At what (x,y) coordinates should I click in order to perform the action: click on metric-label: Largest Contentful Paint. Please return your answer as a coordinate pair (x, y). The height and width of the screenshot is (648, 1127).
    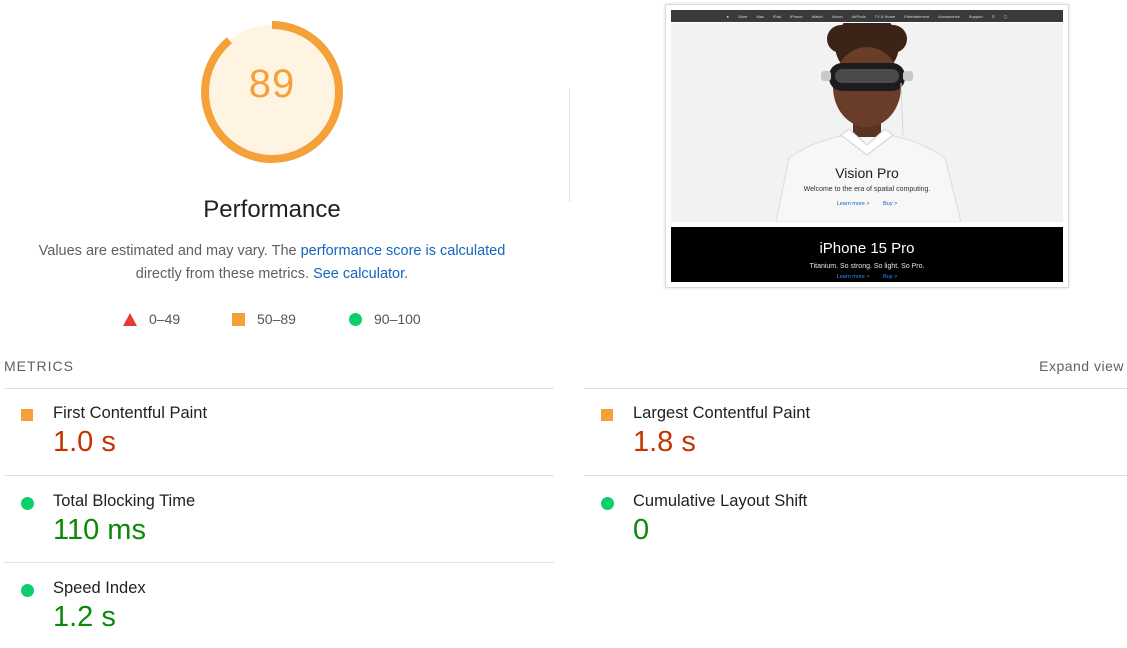
    Looking at the image, I should click on (722, 413).